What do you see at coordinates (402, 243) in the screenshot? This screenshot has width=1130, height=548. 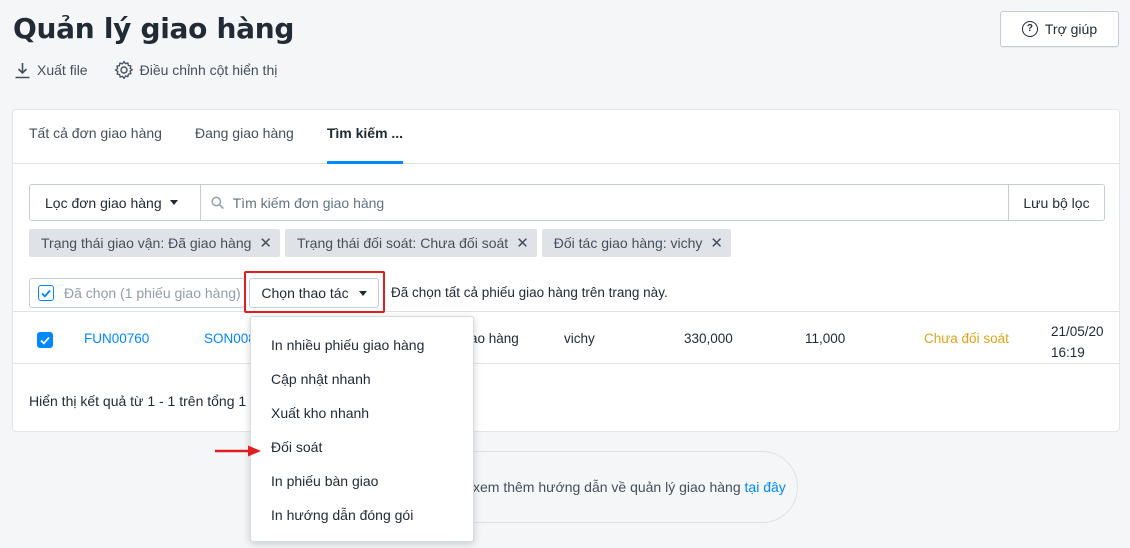 I see `filter-tag-label: Trạng thái đối soát: Chưa đối soát` at bounding box center [402, 243].